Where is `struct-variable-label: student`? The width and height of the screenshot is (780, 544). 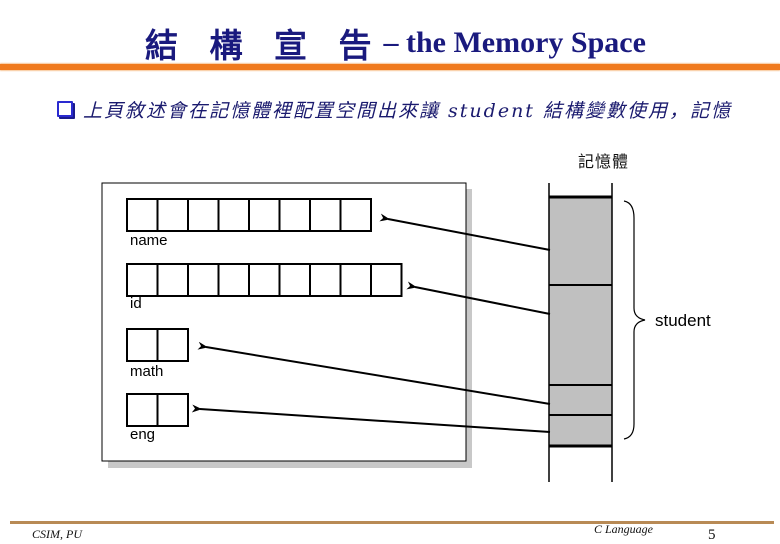 struct-variable-label: student is located at coordinates (683, 320).